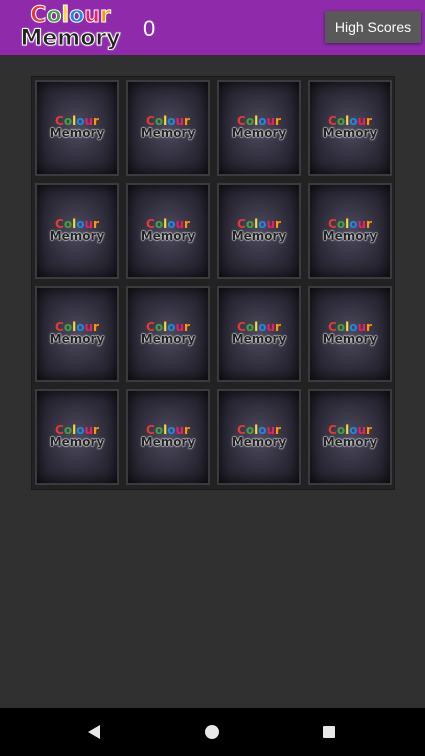 This screenshot has width=425, height=756. I want to click on android-nav-bar, so click(212, 732).